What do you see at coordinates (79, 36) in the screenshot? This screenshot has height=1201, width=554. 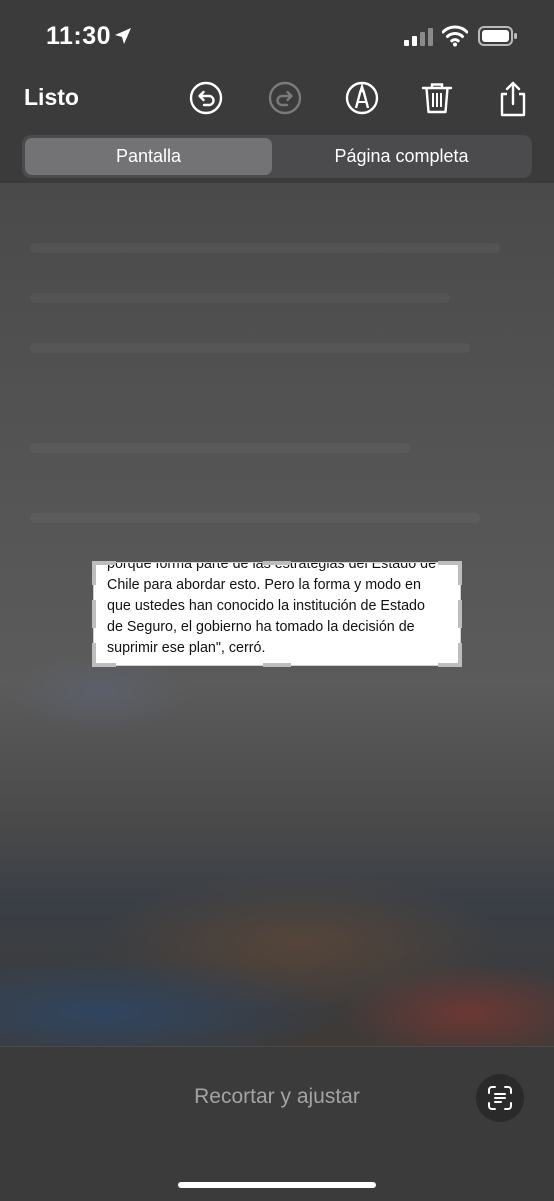 I see `status-time: 11:30` at bounding box center [79, 36].